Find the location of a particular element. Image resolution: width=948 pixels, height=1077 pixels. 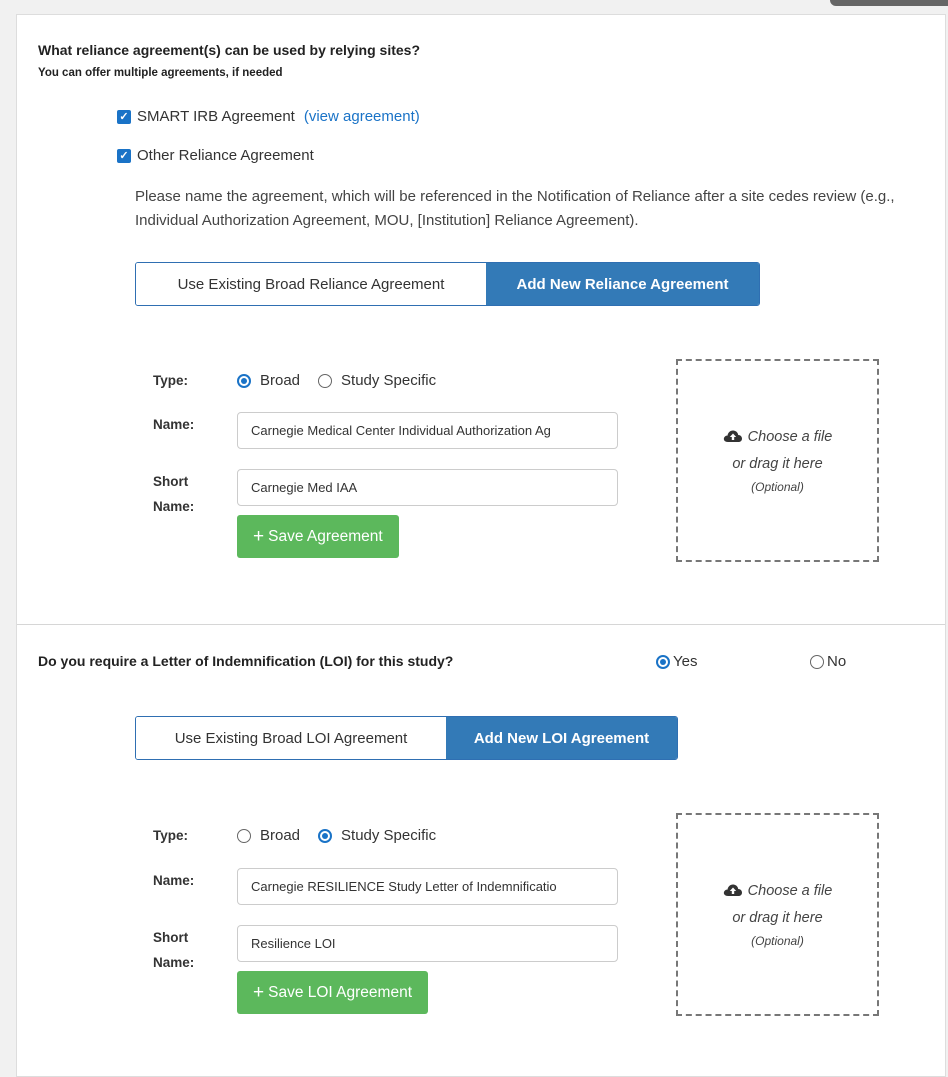

use-existing-loi-button: Use Existing Broad LOI Agreement is located at coordinates (291, 738).